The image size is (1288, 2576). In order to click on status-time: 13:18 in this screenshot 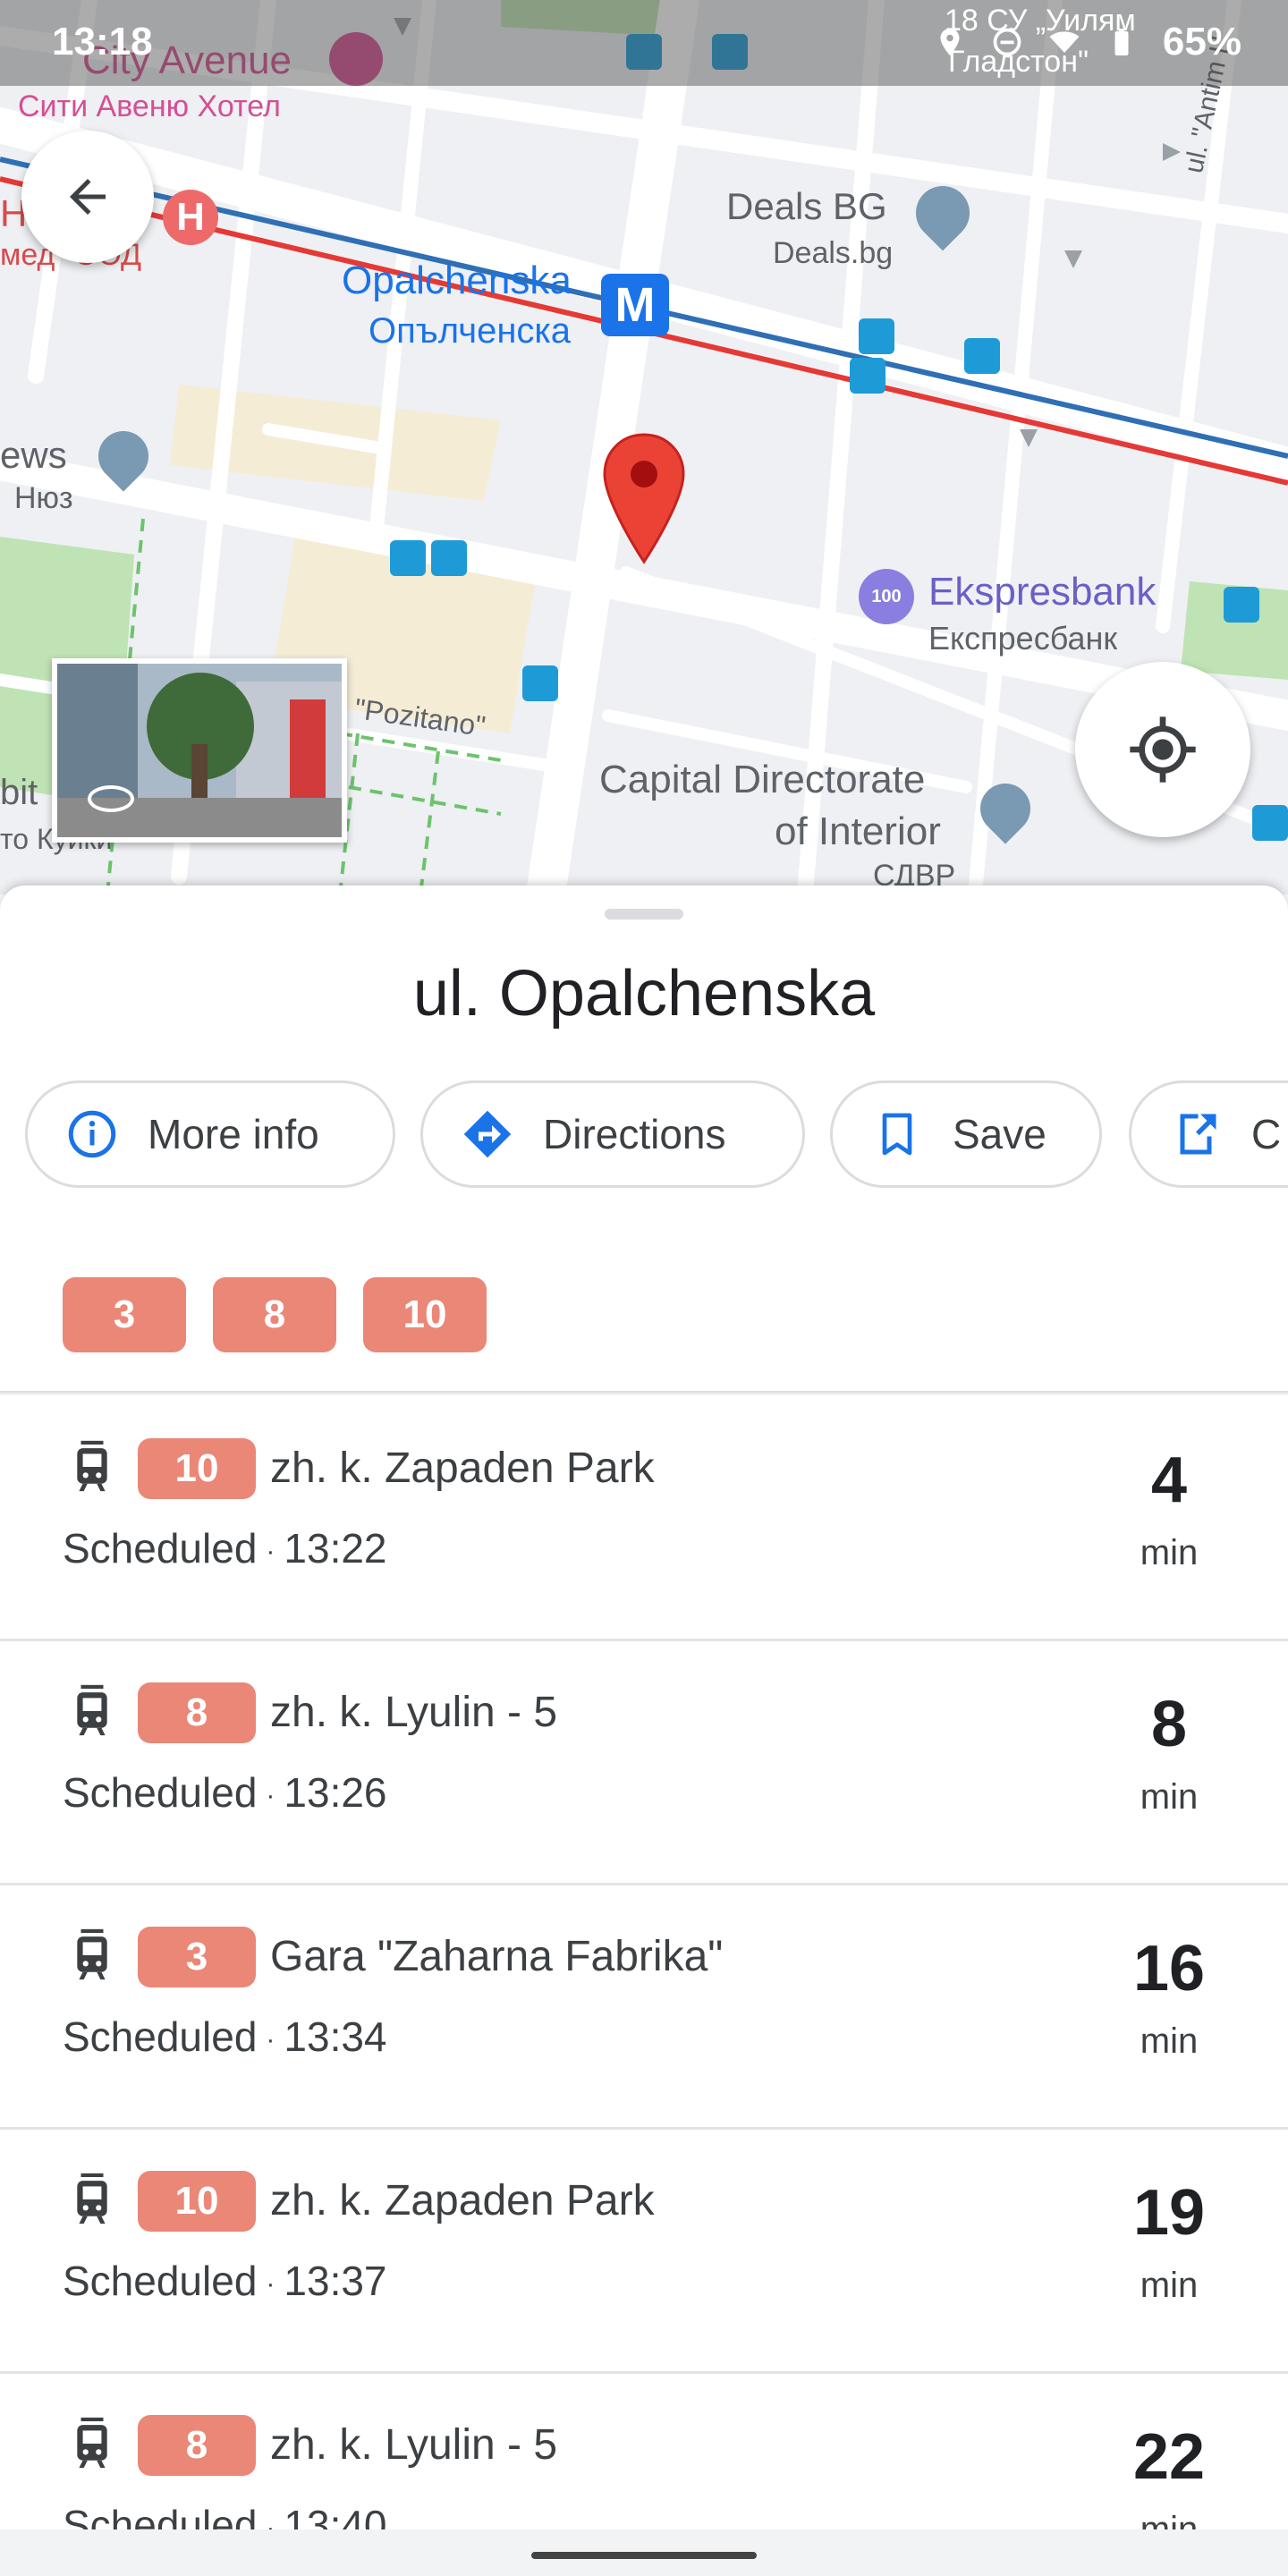, I will do `click(102, 42)`.